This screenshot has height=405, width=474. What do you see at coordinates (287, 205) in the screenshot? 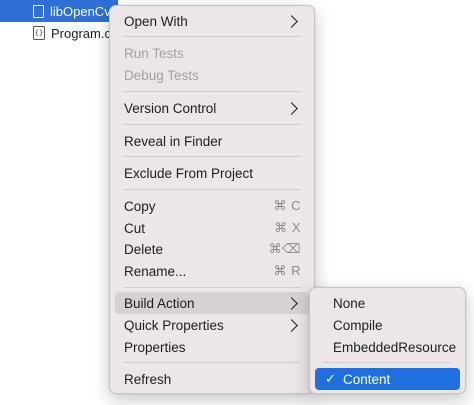
I see `shortcut-label: ⌘ C` at bounding box center [287, 205].